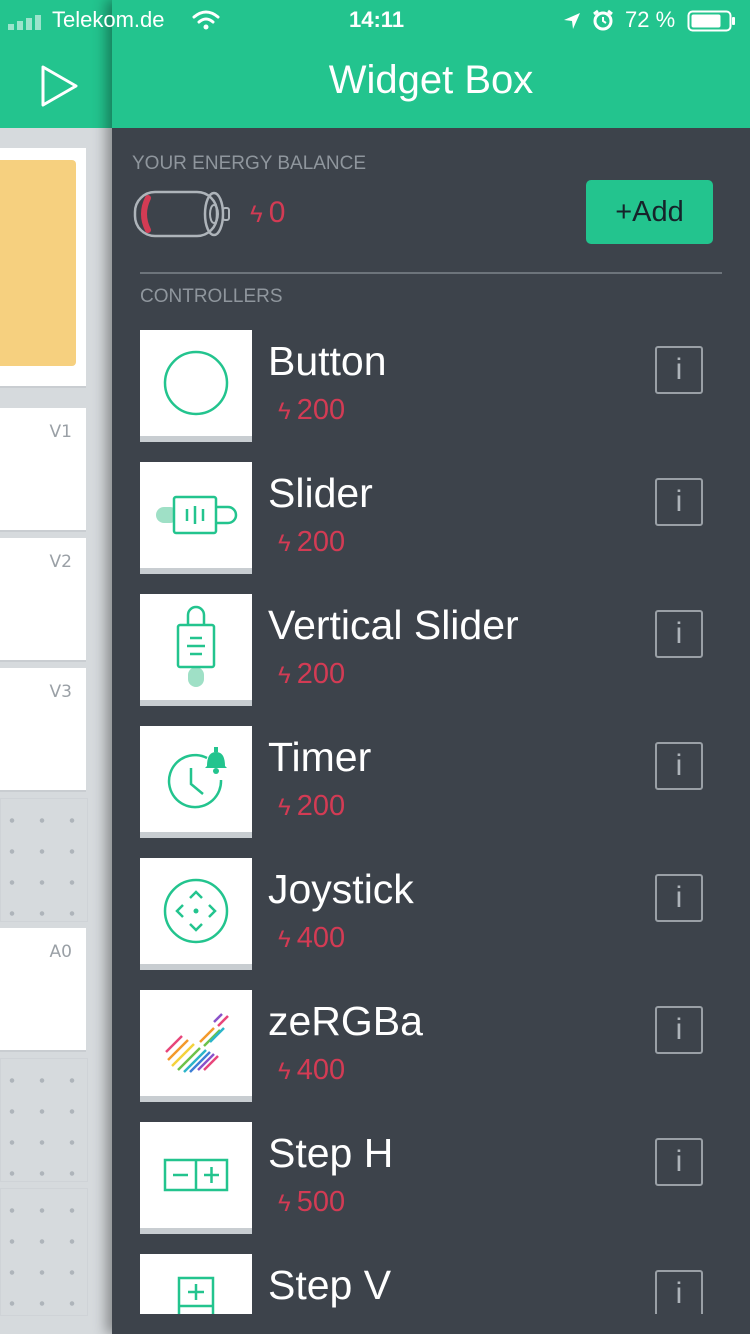 The image size is (750, 1334). What do you see at coordinates (38, 263) in the screenshot?
I see `widget-display` at bounding box center [38, 263].